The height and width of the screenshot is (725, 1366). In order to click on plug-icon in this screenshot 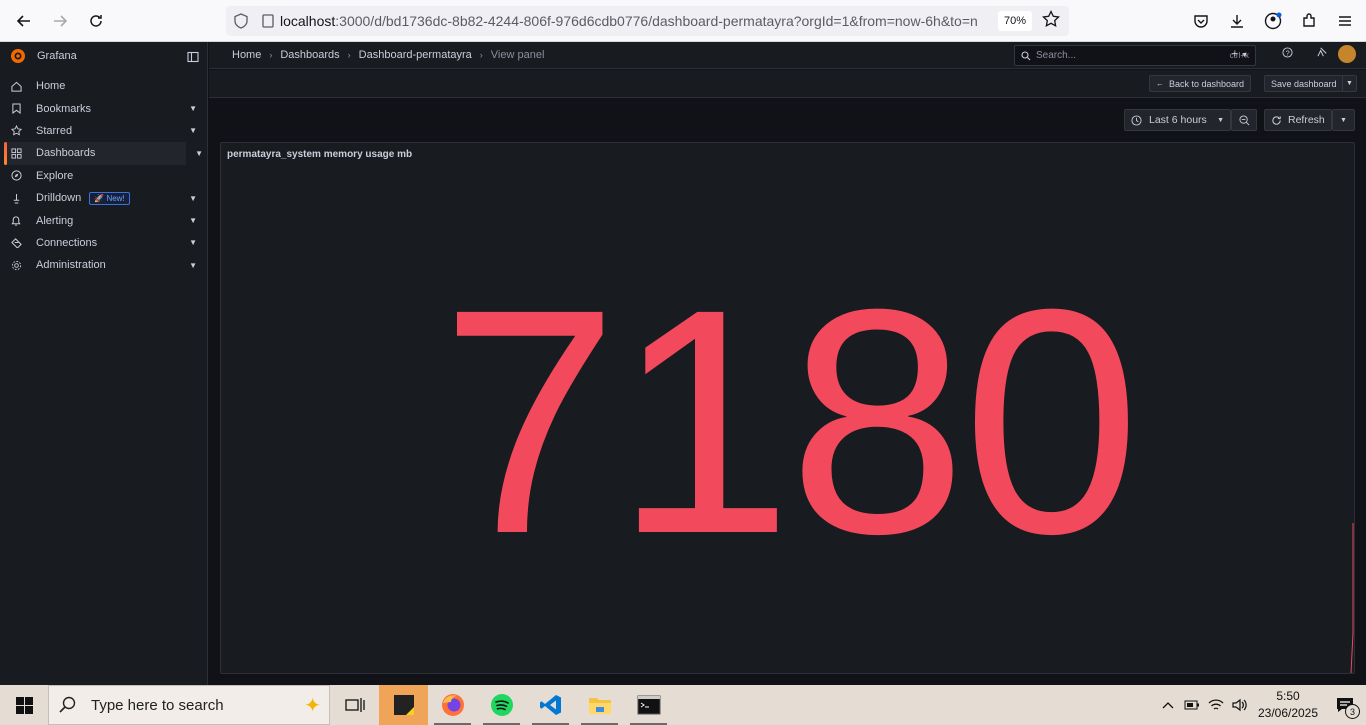, I will do `click(16, 243)`.